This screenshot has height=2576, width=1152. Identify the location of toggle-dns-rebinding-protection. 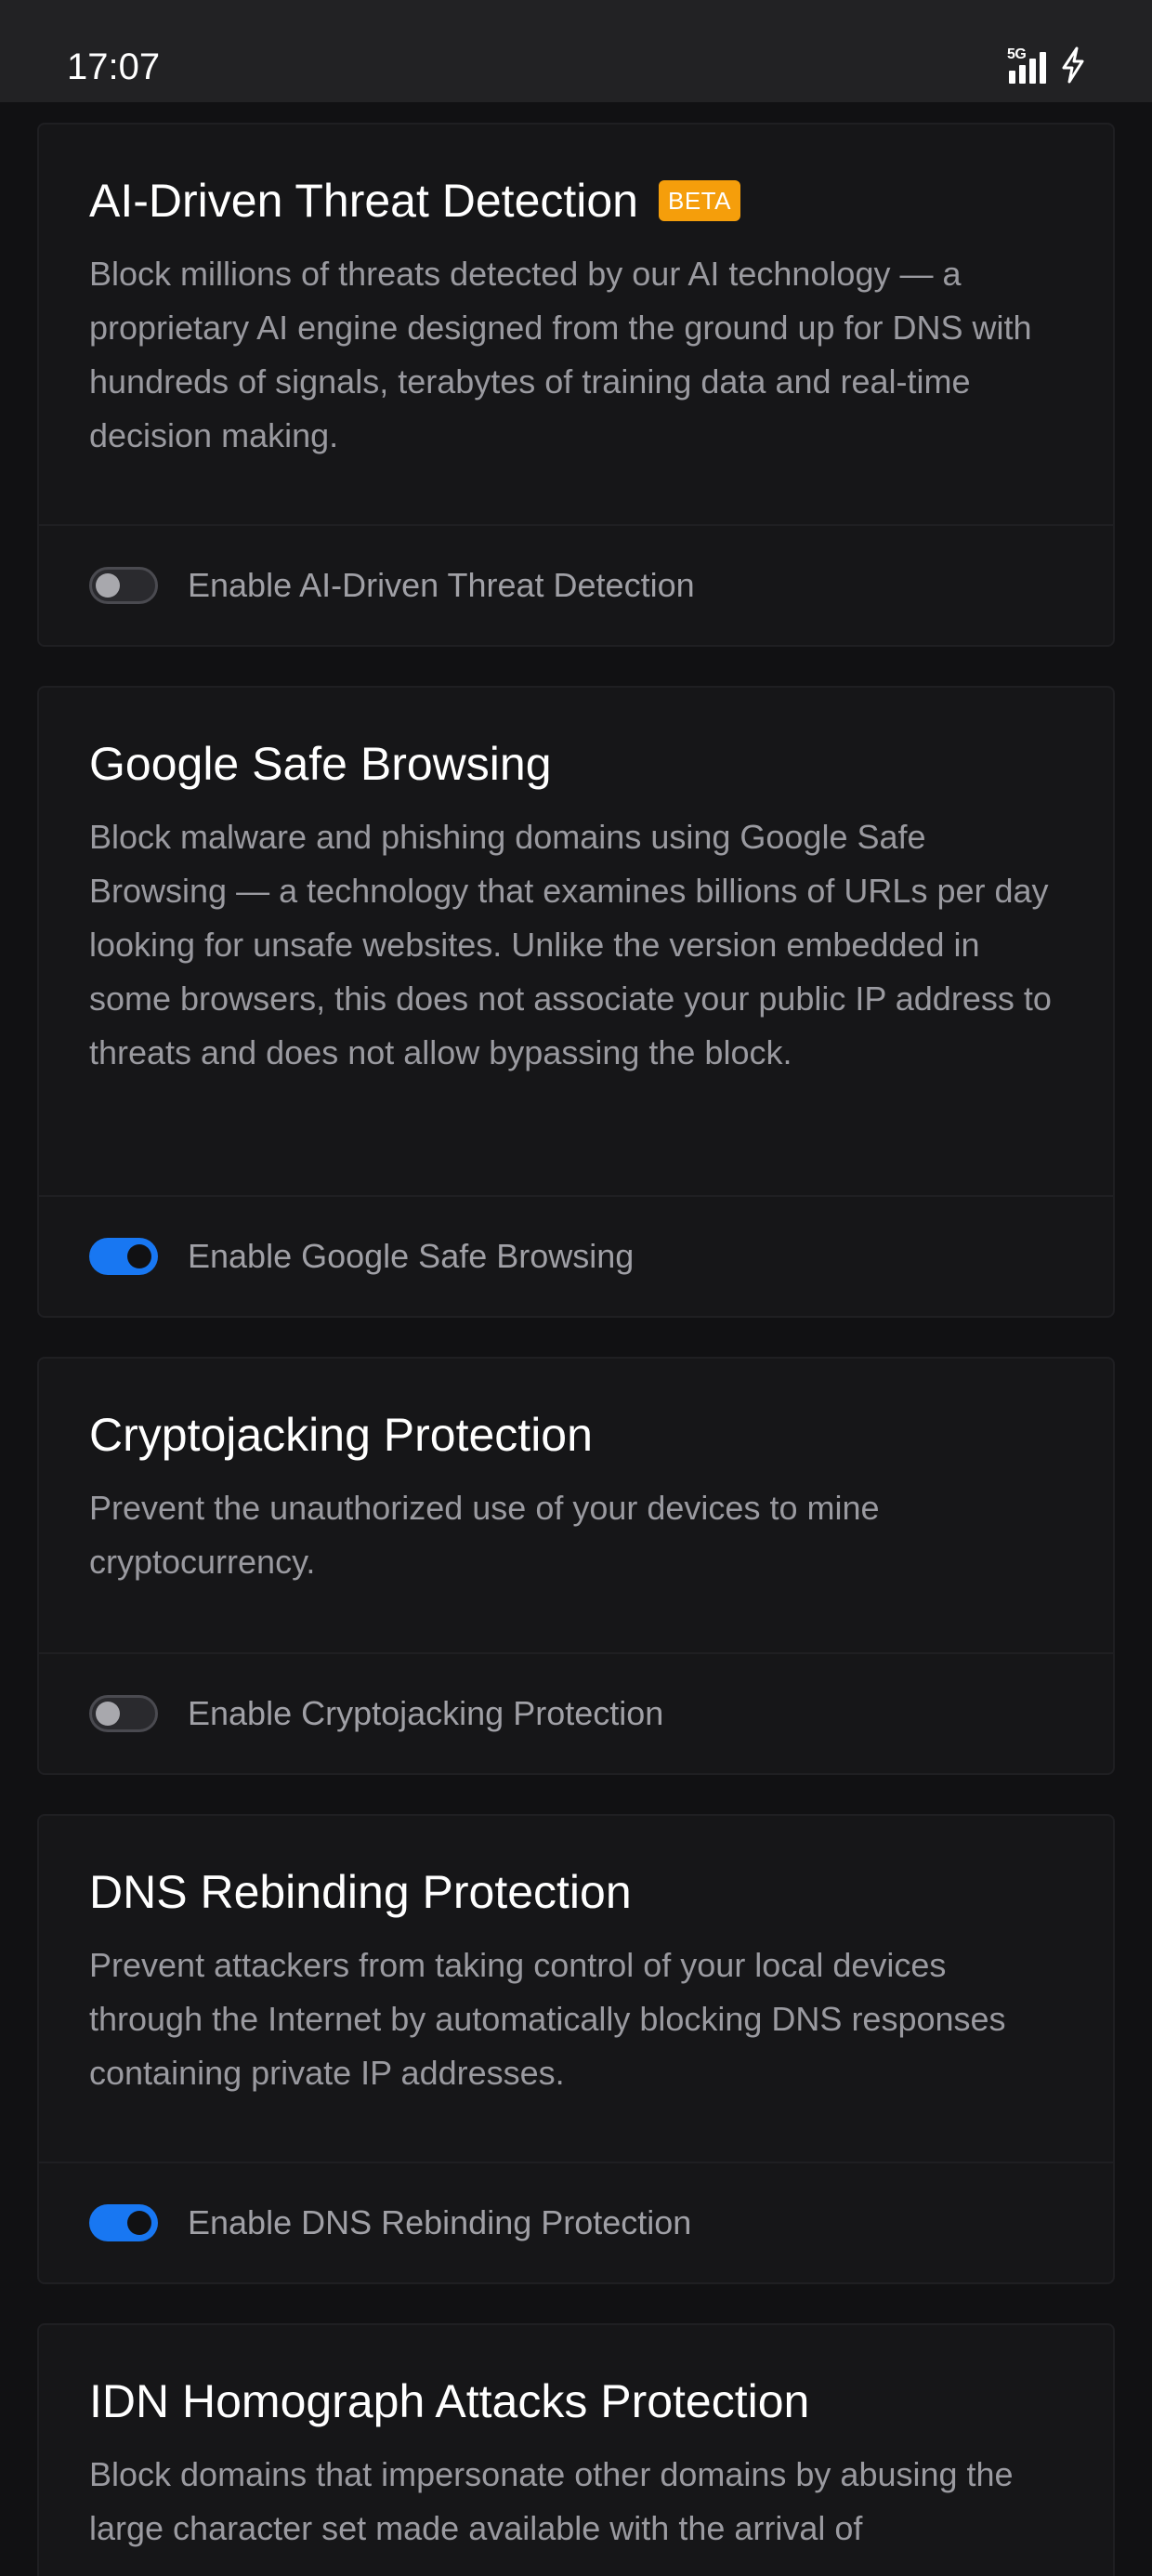
(123, 2222).